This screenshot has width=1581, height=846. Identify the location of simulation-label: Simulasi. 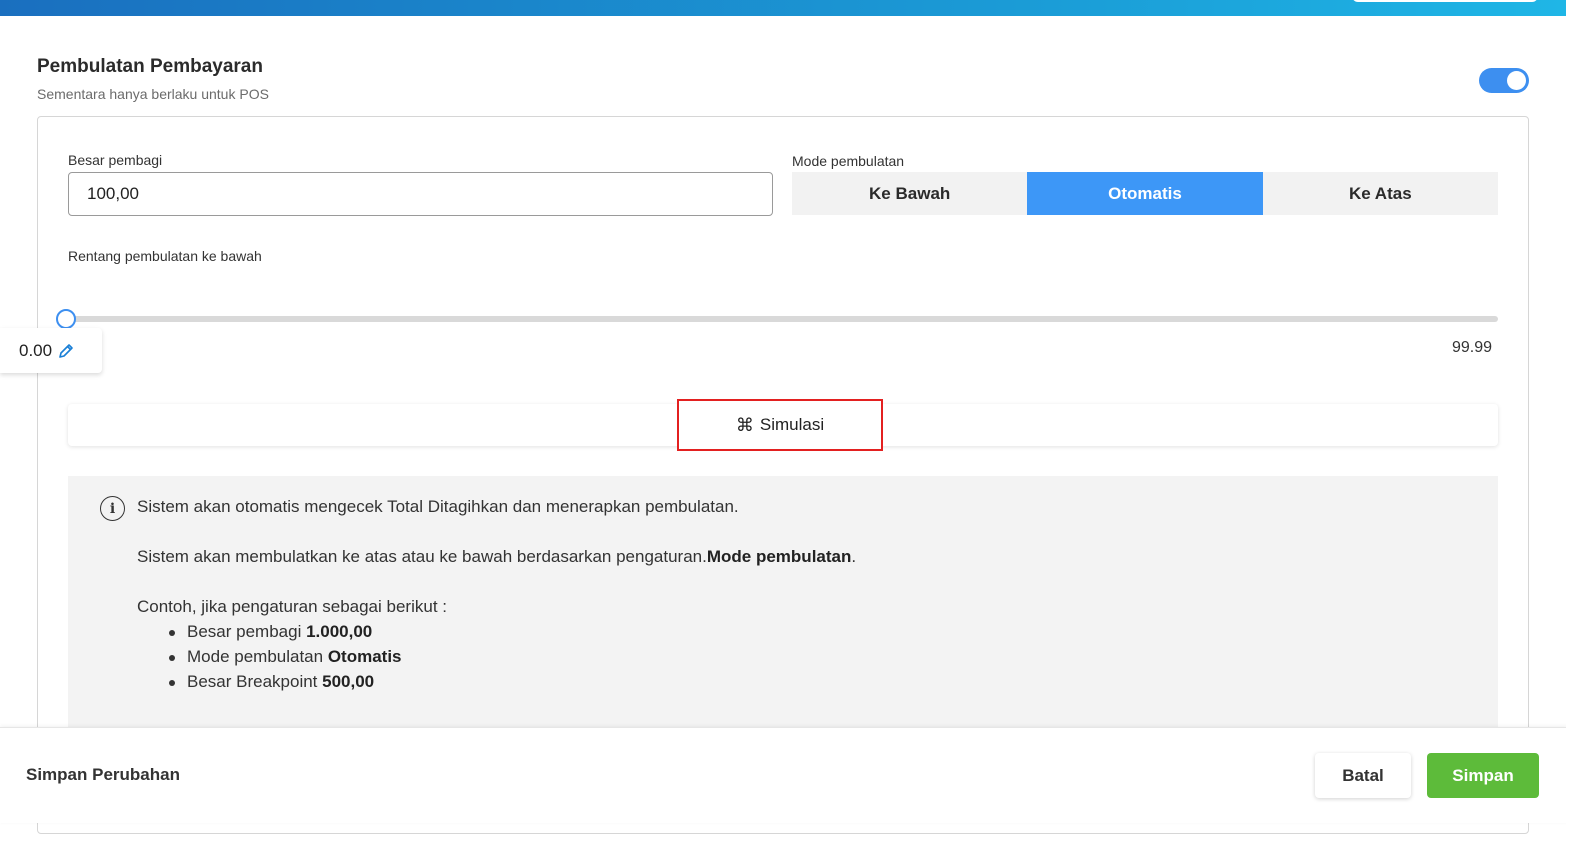
(792, 424).